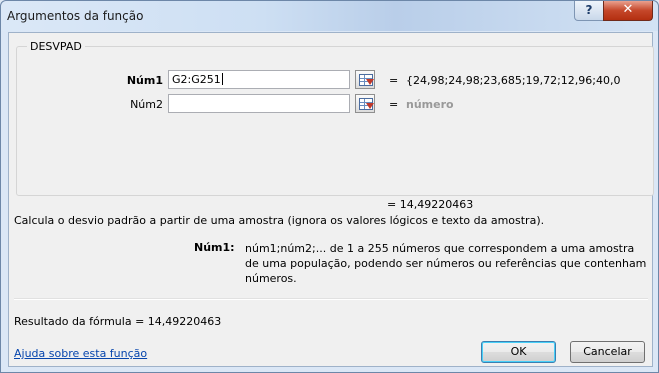 The width and height of the screenshot is (659, 373). Describe the element at coordinates (607, 352) in the screenshot. I see `cancel-button: Cancelar` at that location.